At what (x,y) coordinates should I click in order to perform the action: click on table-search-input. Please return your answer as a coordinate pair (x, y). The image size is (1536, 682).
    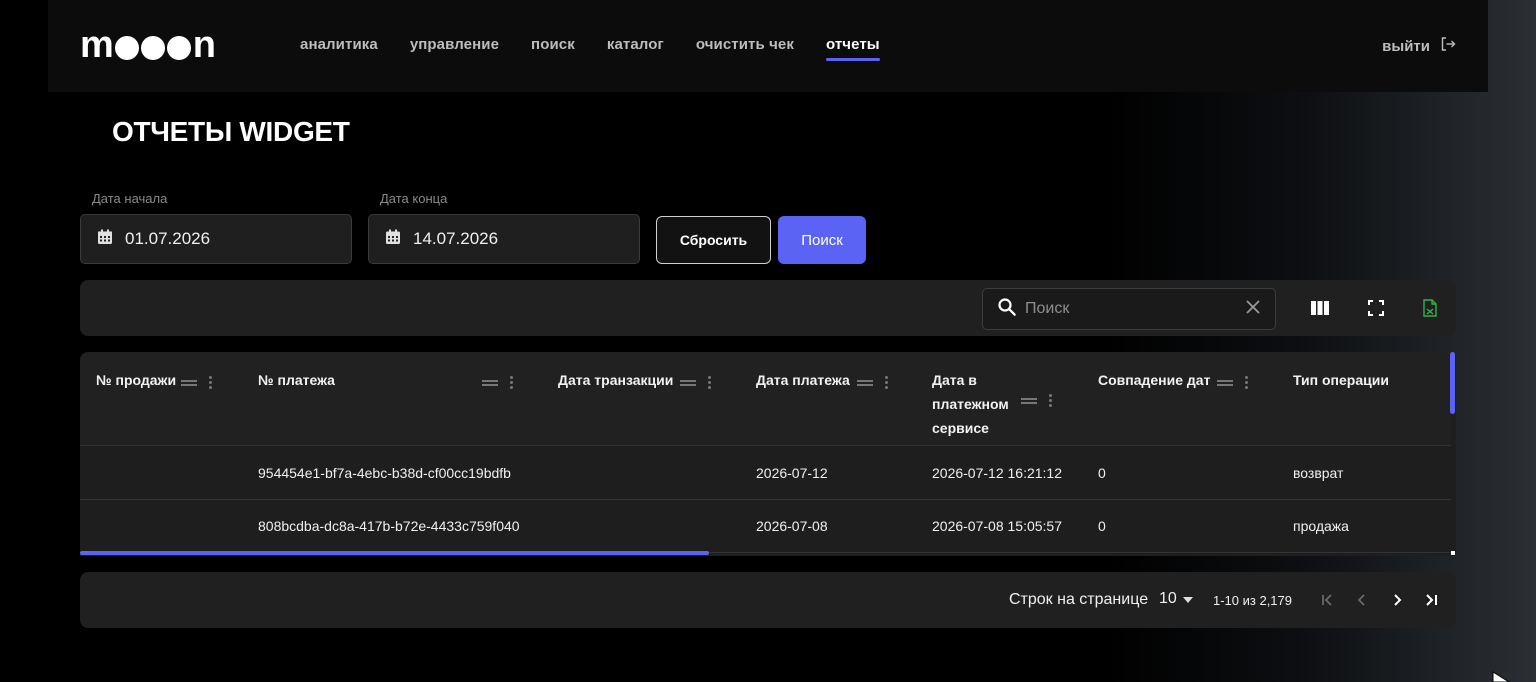
    Looking at the image, I should click on (1131, 309).